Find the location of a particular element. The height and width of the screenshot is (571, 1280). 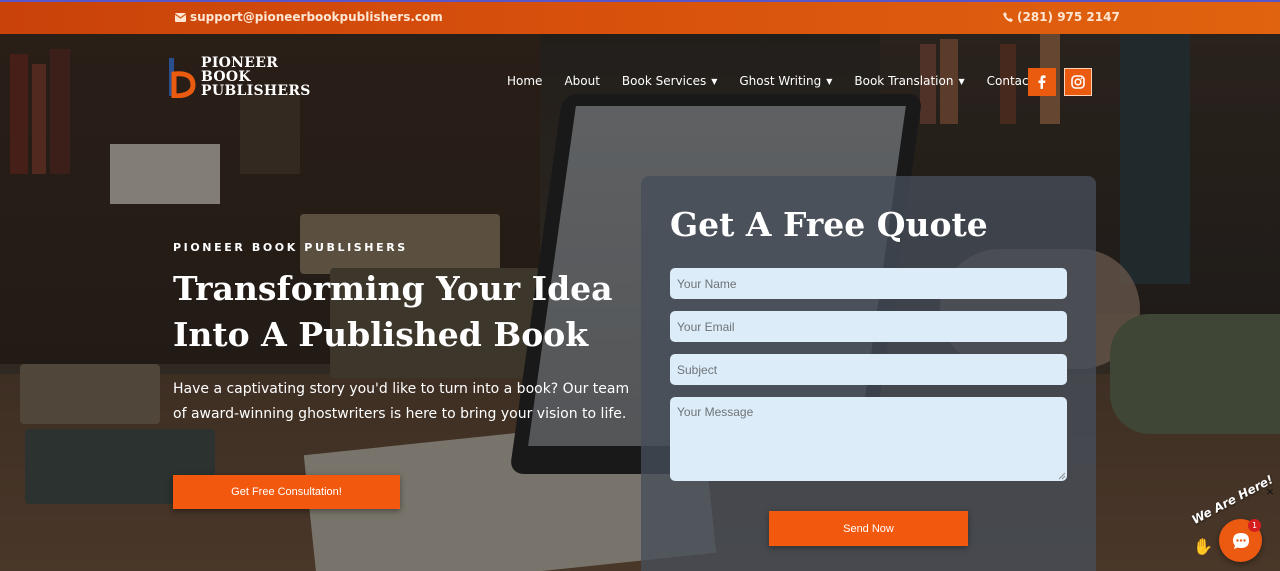

phone-link: (281) 975 2147 is located at coordinates (1061, 17).